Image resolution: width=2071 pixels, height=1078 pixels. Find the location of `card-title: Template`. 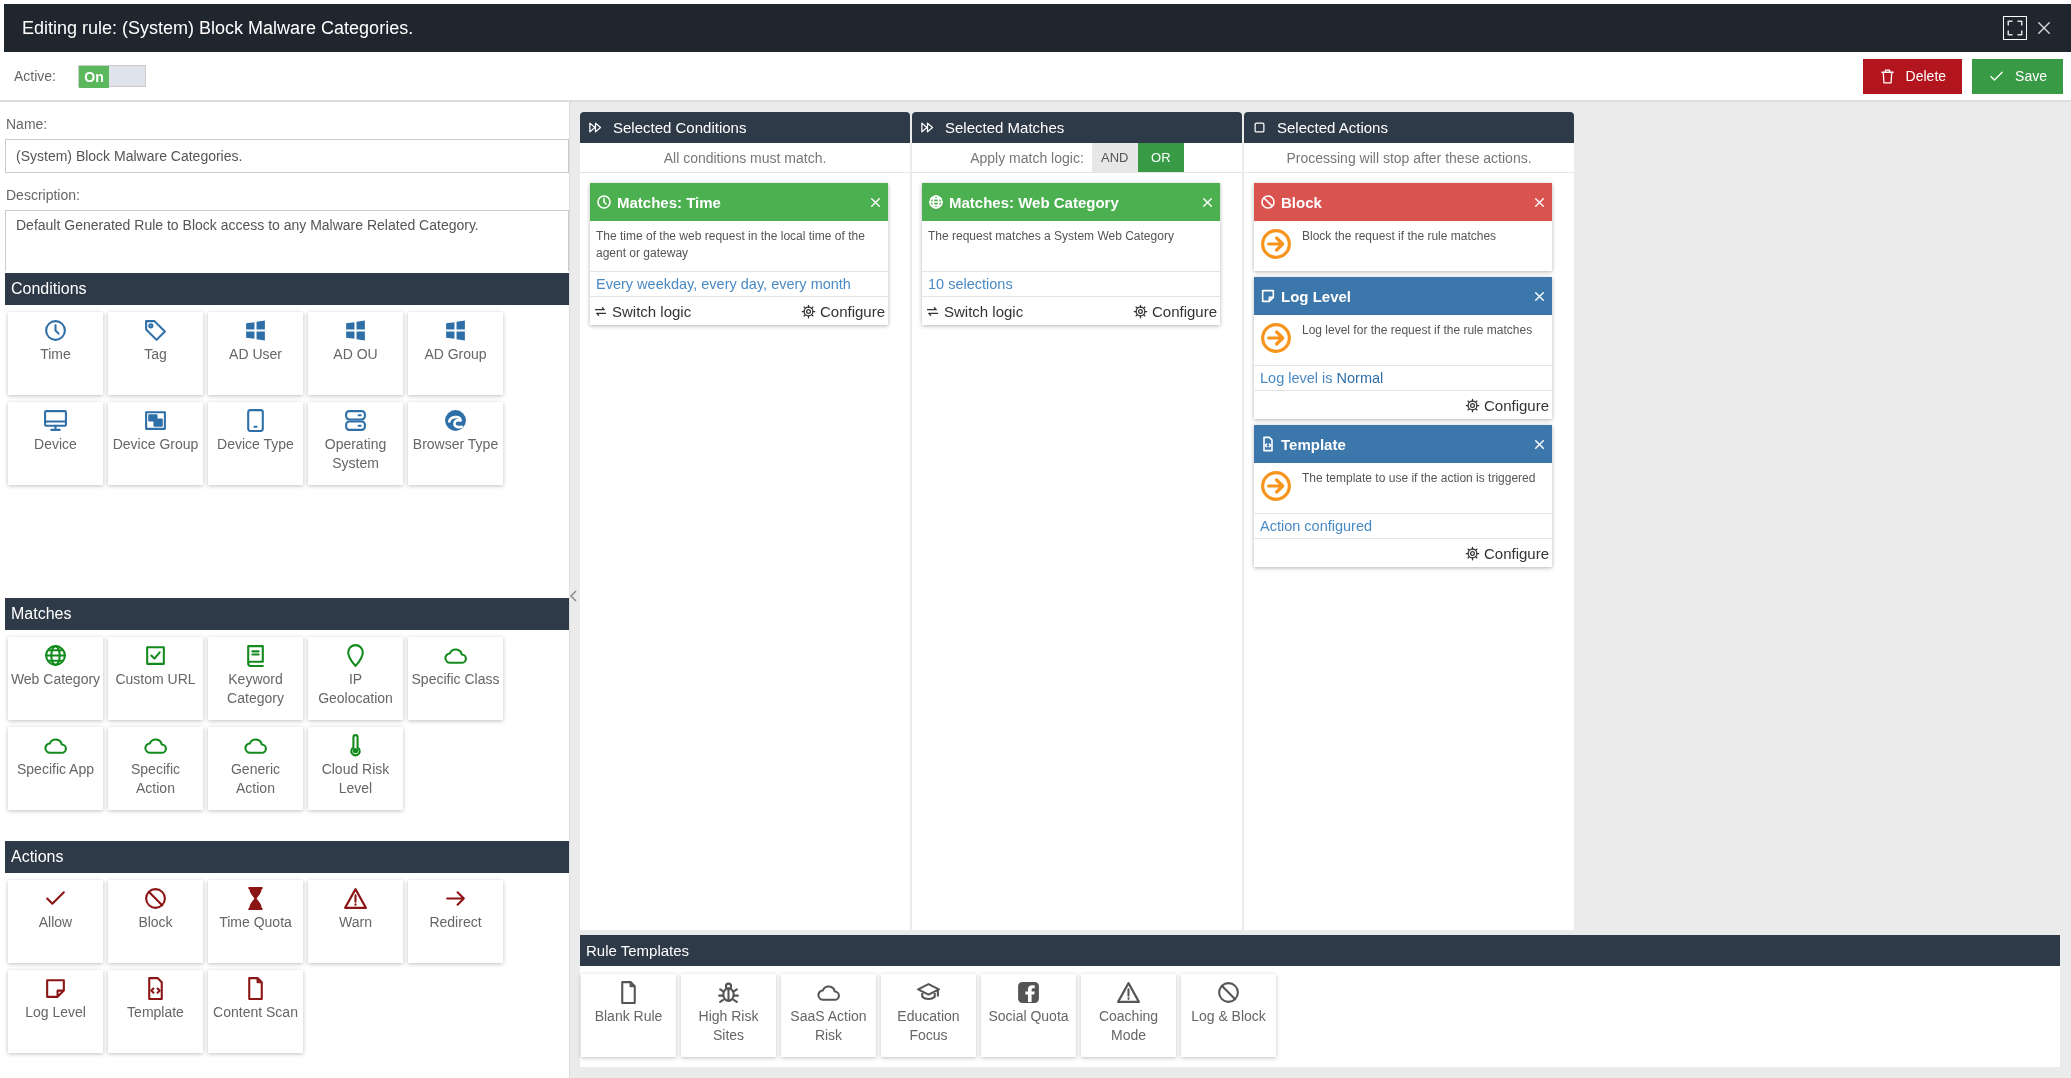

card-title: Template is located at coordinates (1314, 444).